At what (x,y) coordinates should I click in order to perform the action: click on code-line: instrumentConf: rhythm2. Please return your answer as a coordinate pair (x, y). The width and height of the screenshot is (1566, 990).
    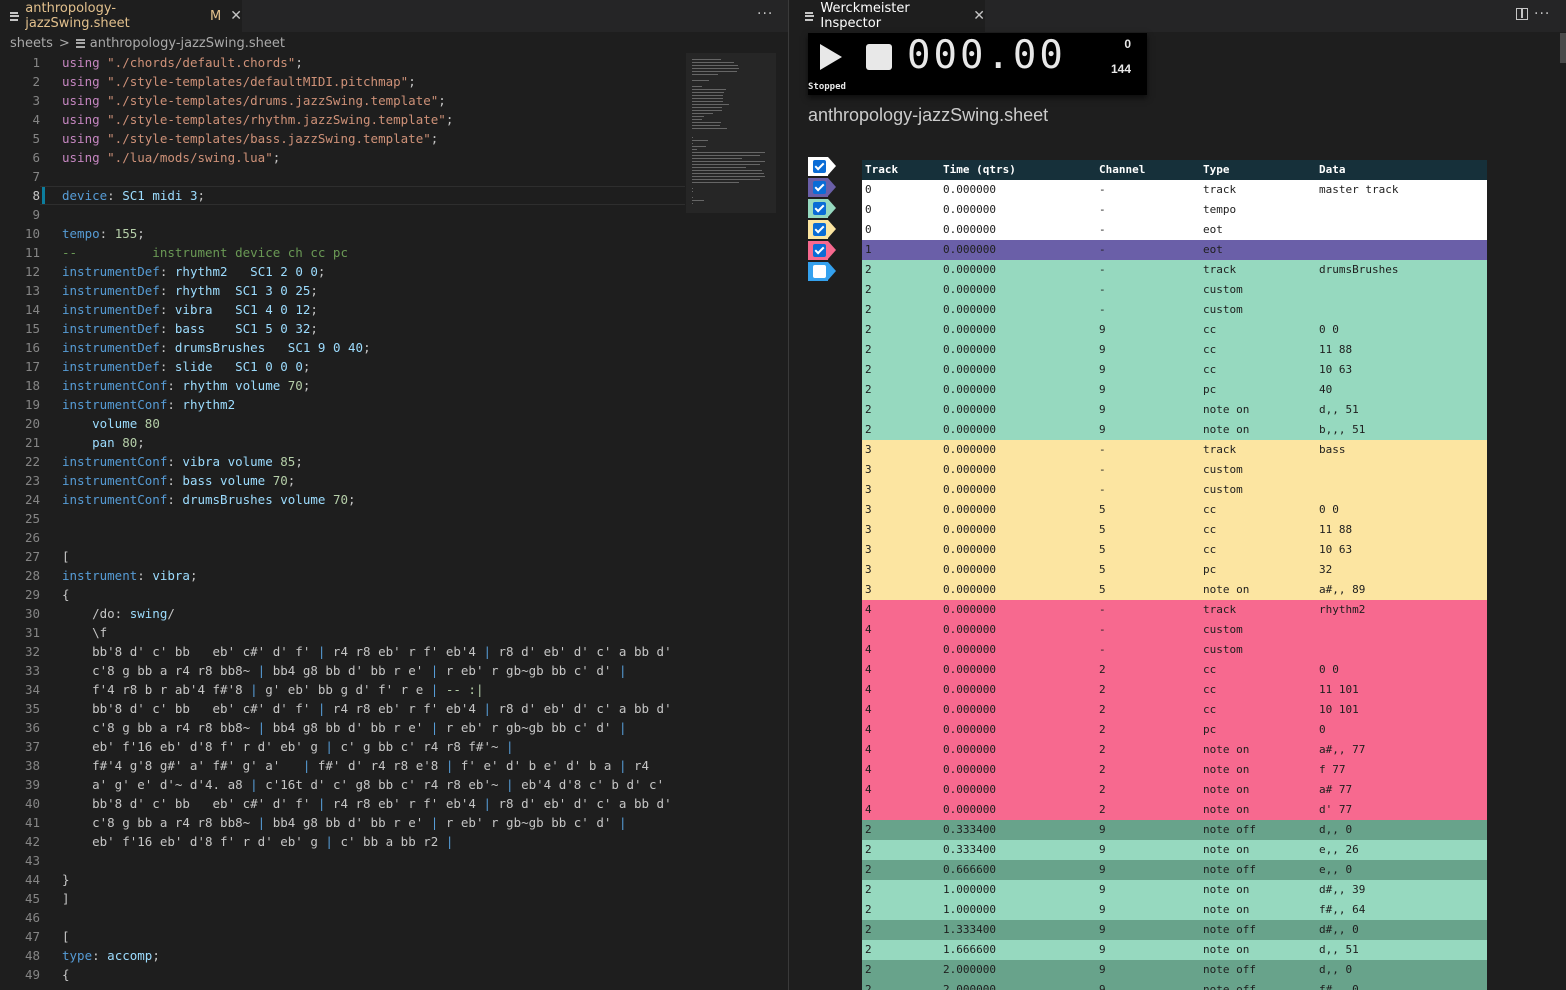
    Looking at the image, I should click on (373, 404).